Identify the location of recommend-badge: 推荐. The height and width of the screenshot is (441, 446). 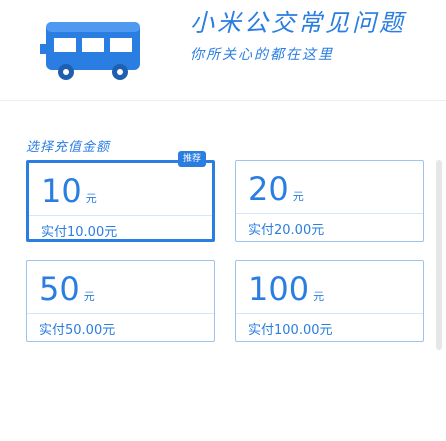
(192, 159).